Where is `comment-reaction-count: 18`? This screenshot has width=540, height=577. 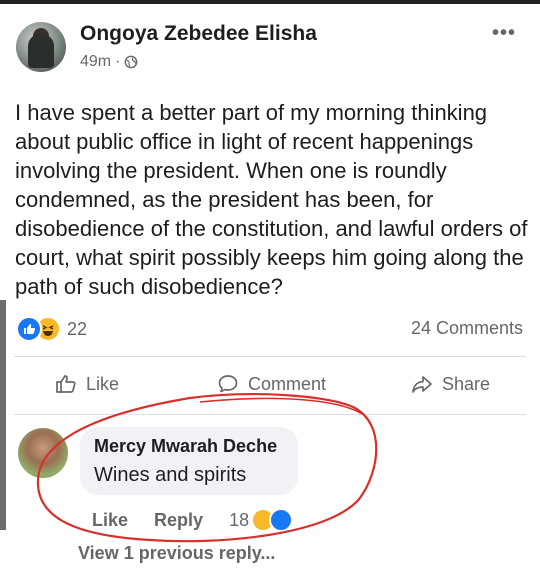
comment-reaction-count: 18 is located at coordinates (239, 520).